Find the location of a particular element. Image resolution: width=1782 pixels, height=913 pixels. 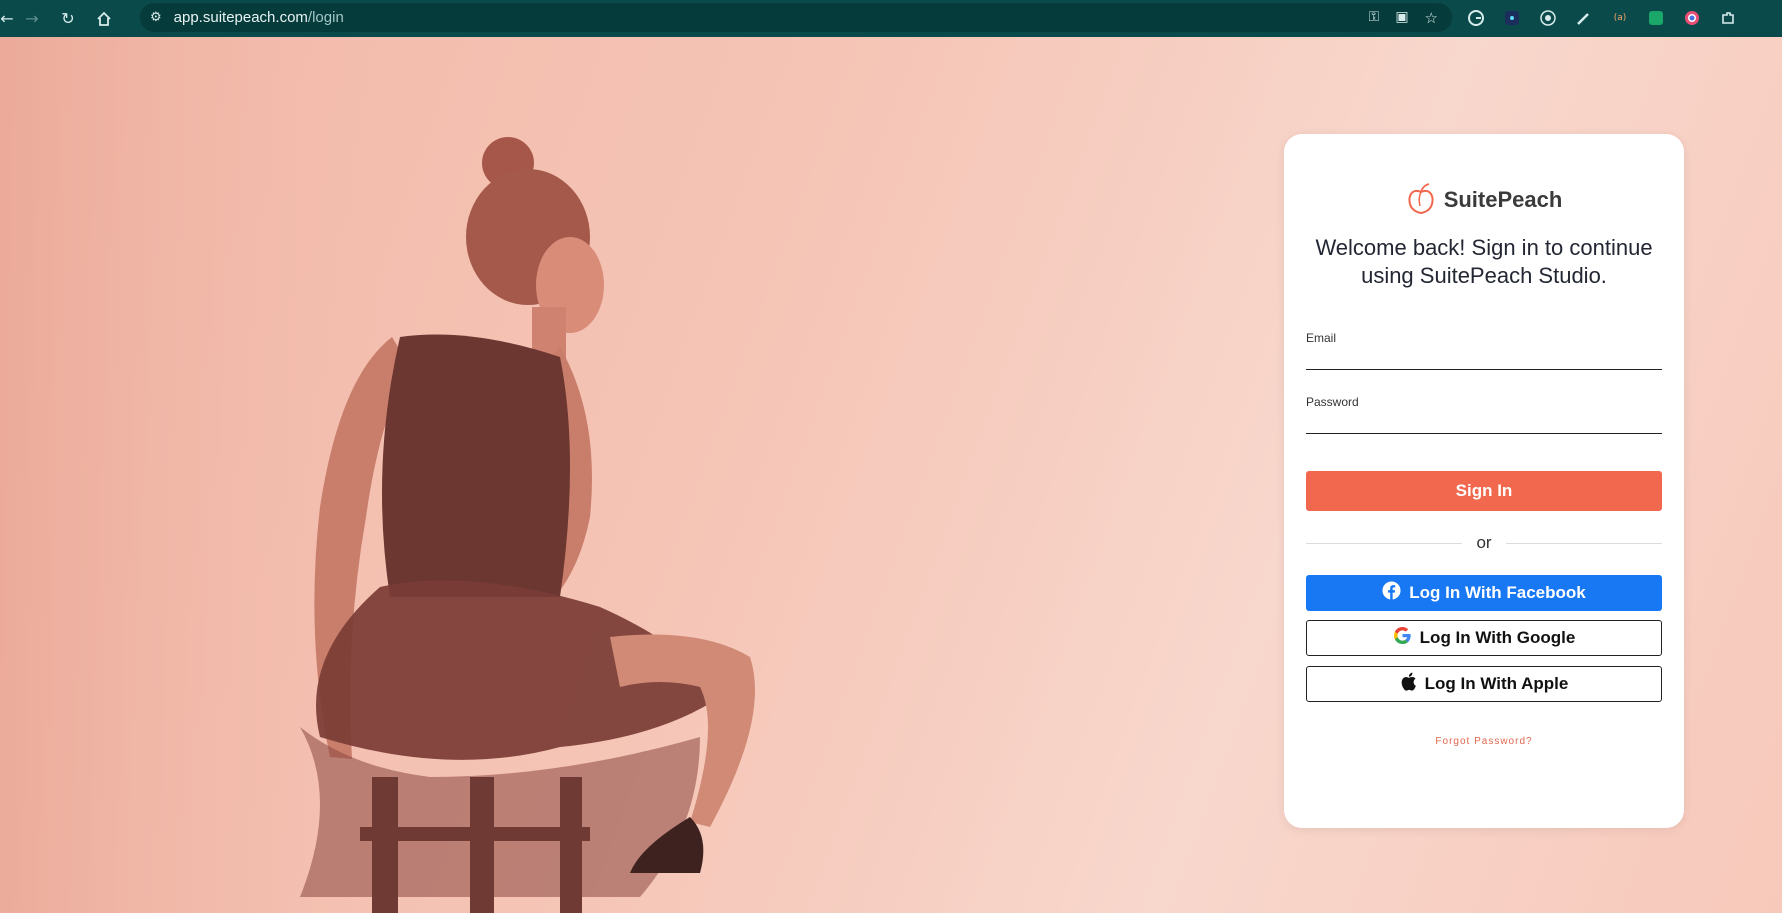

password-field is located at coordinates (1484, 421).